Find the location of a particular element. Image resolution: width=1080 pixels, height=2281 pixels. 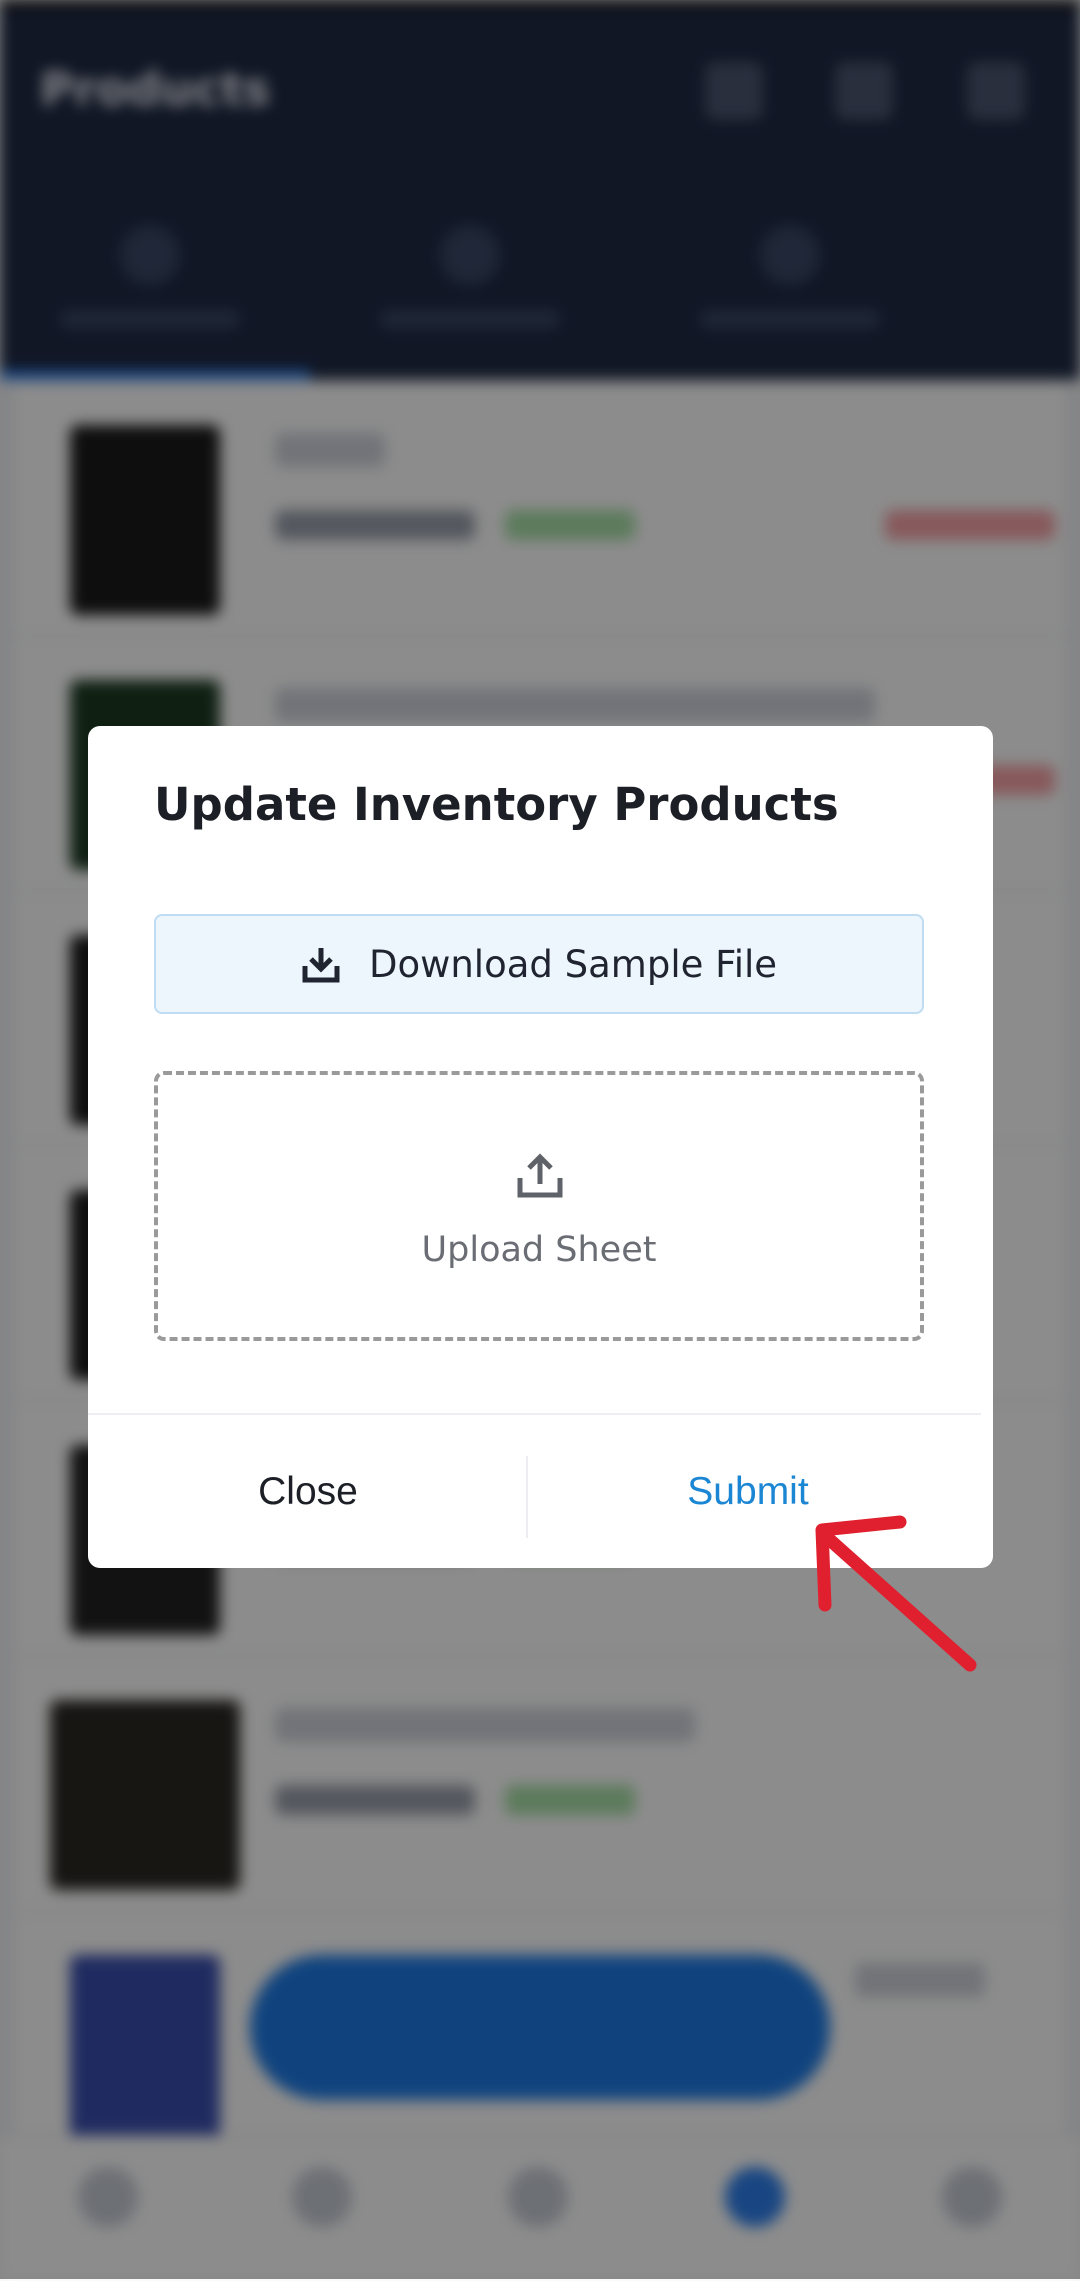

download-sample-file-button: Download Sample File is located at coordinates (539, 964).